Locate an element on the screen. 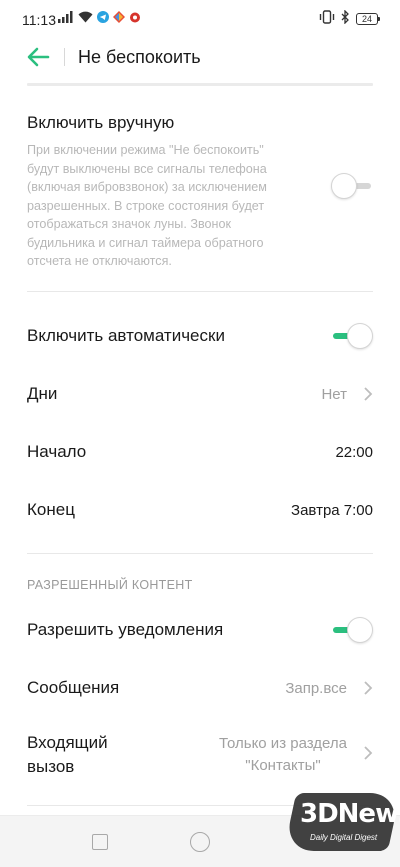  auto-enable-row: Включить автоматически is located at coordinates (200, 336).